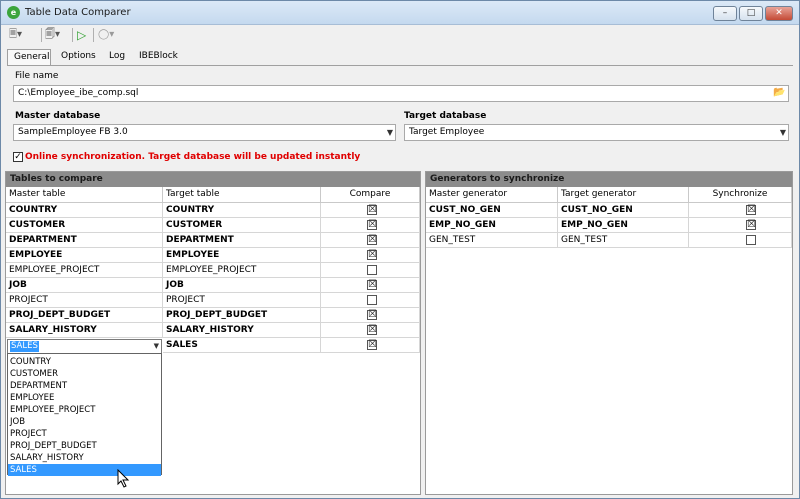  What do you see at coordinates (623, 195) in the screenshot?
I see `target-generator-header: Target generator` at bounding box center [623, 195].